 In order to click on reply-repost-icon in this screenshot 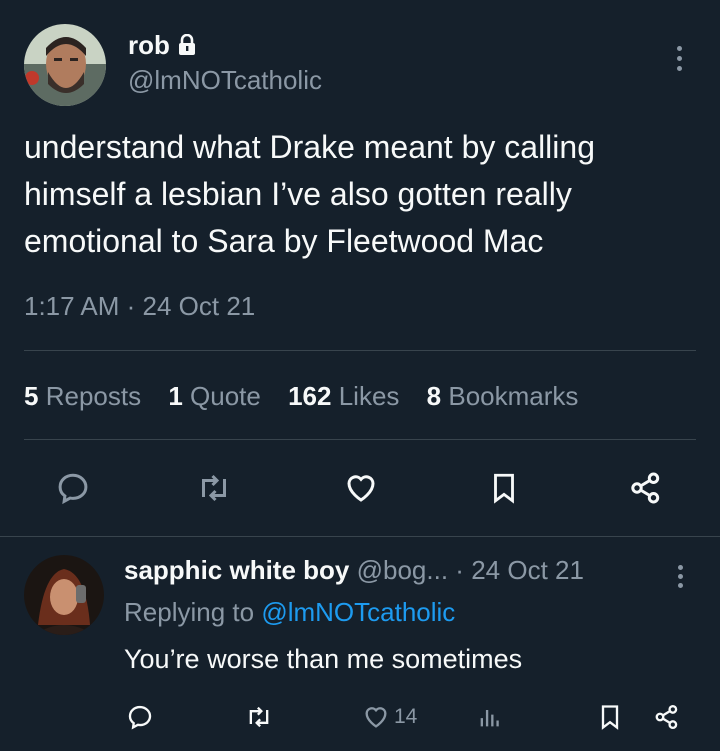, I will do `click(259, 717)`.